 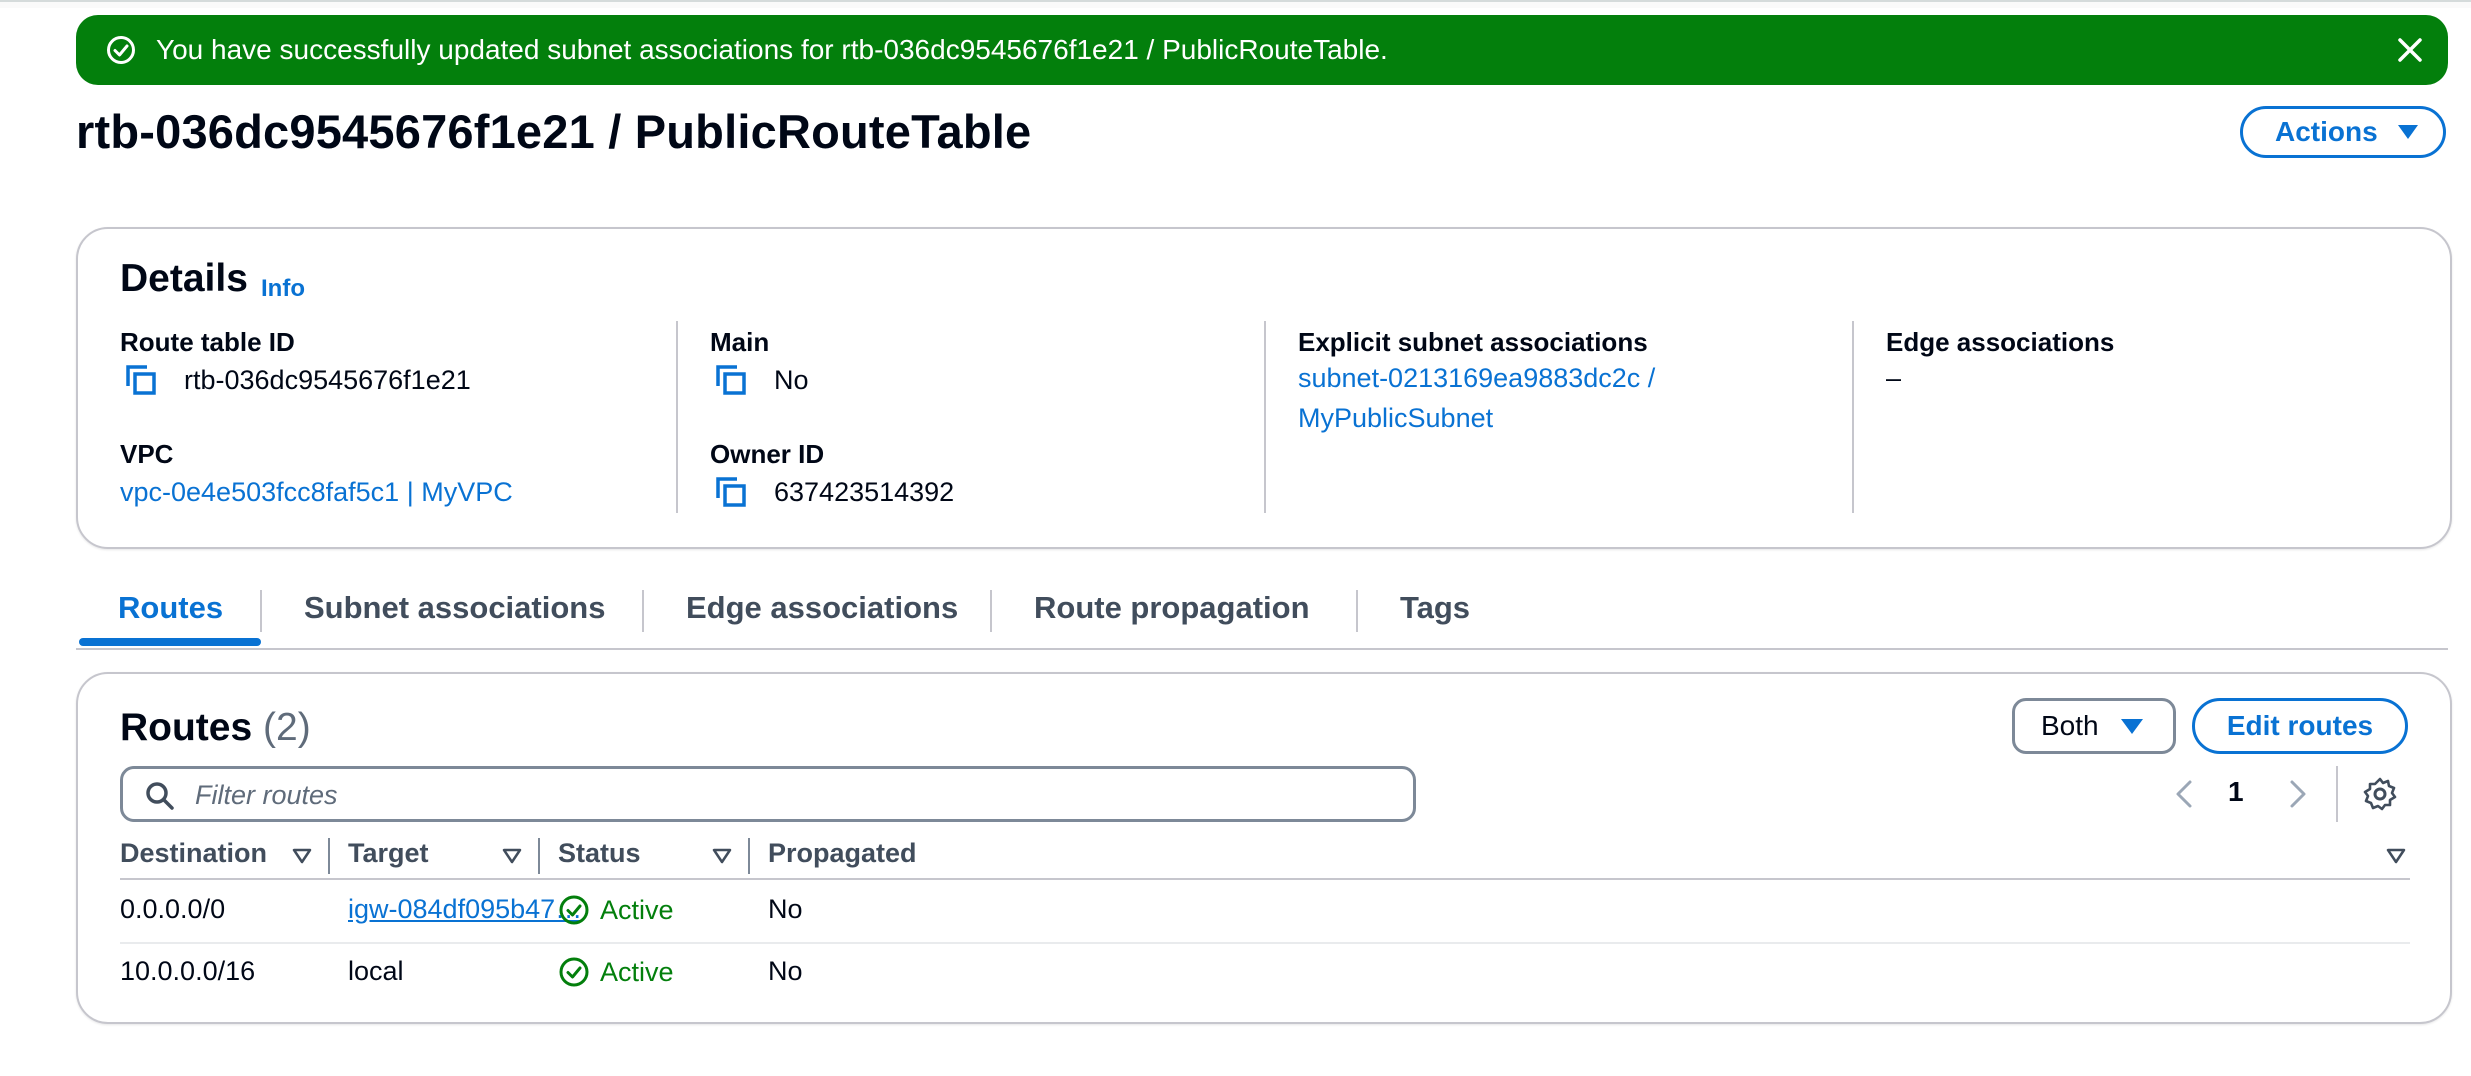 What do you see at coordinates (316, 492) in the screenshot?
I see `vpc-link: vpc-0e4e503fcc8faf5c1 | MyVPC` at bounding box center [316, 492].